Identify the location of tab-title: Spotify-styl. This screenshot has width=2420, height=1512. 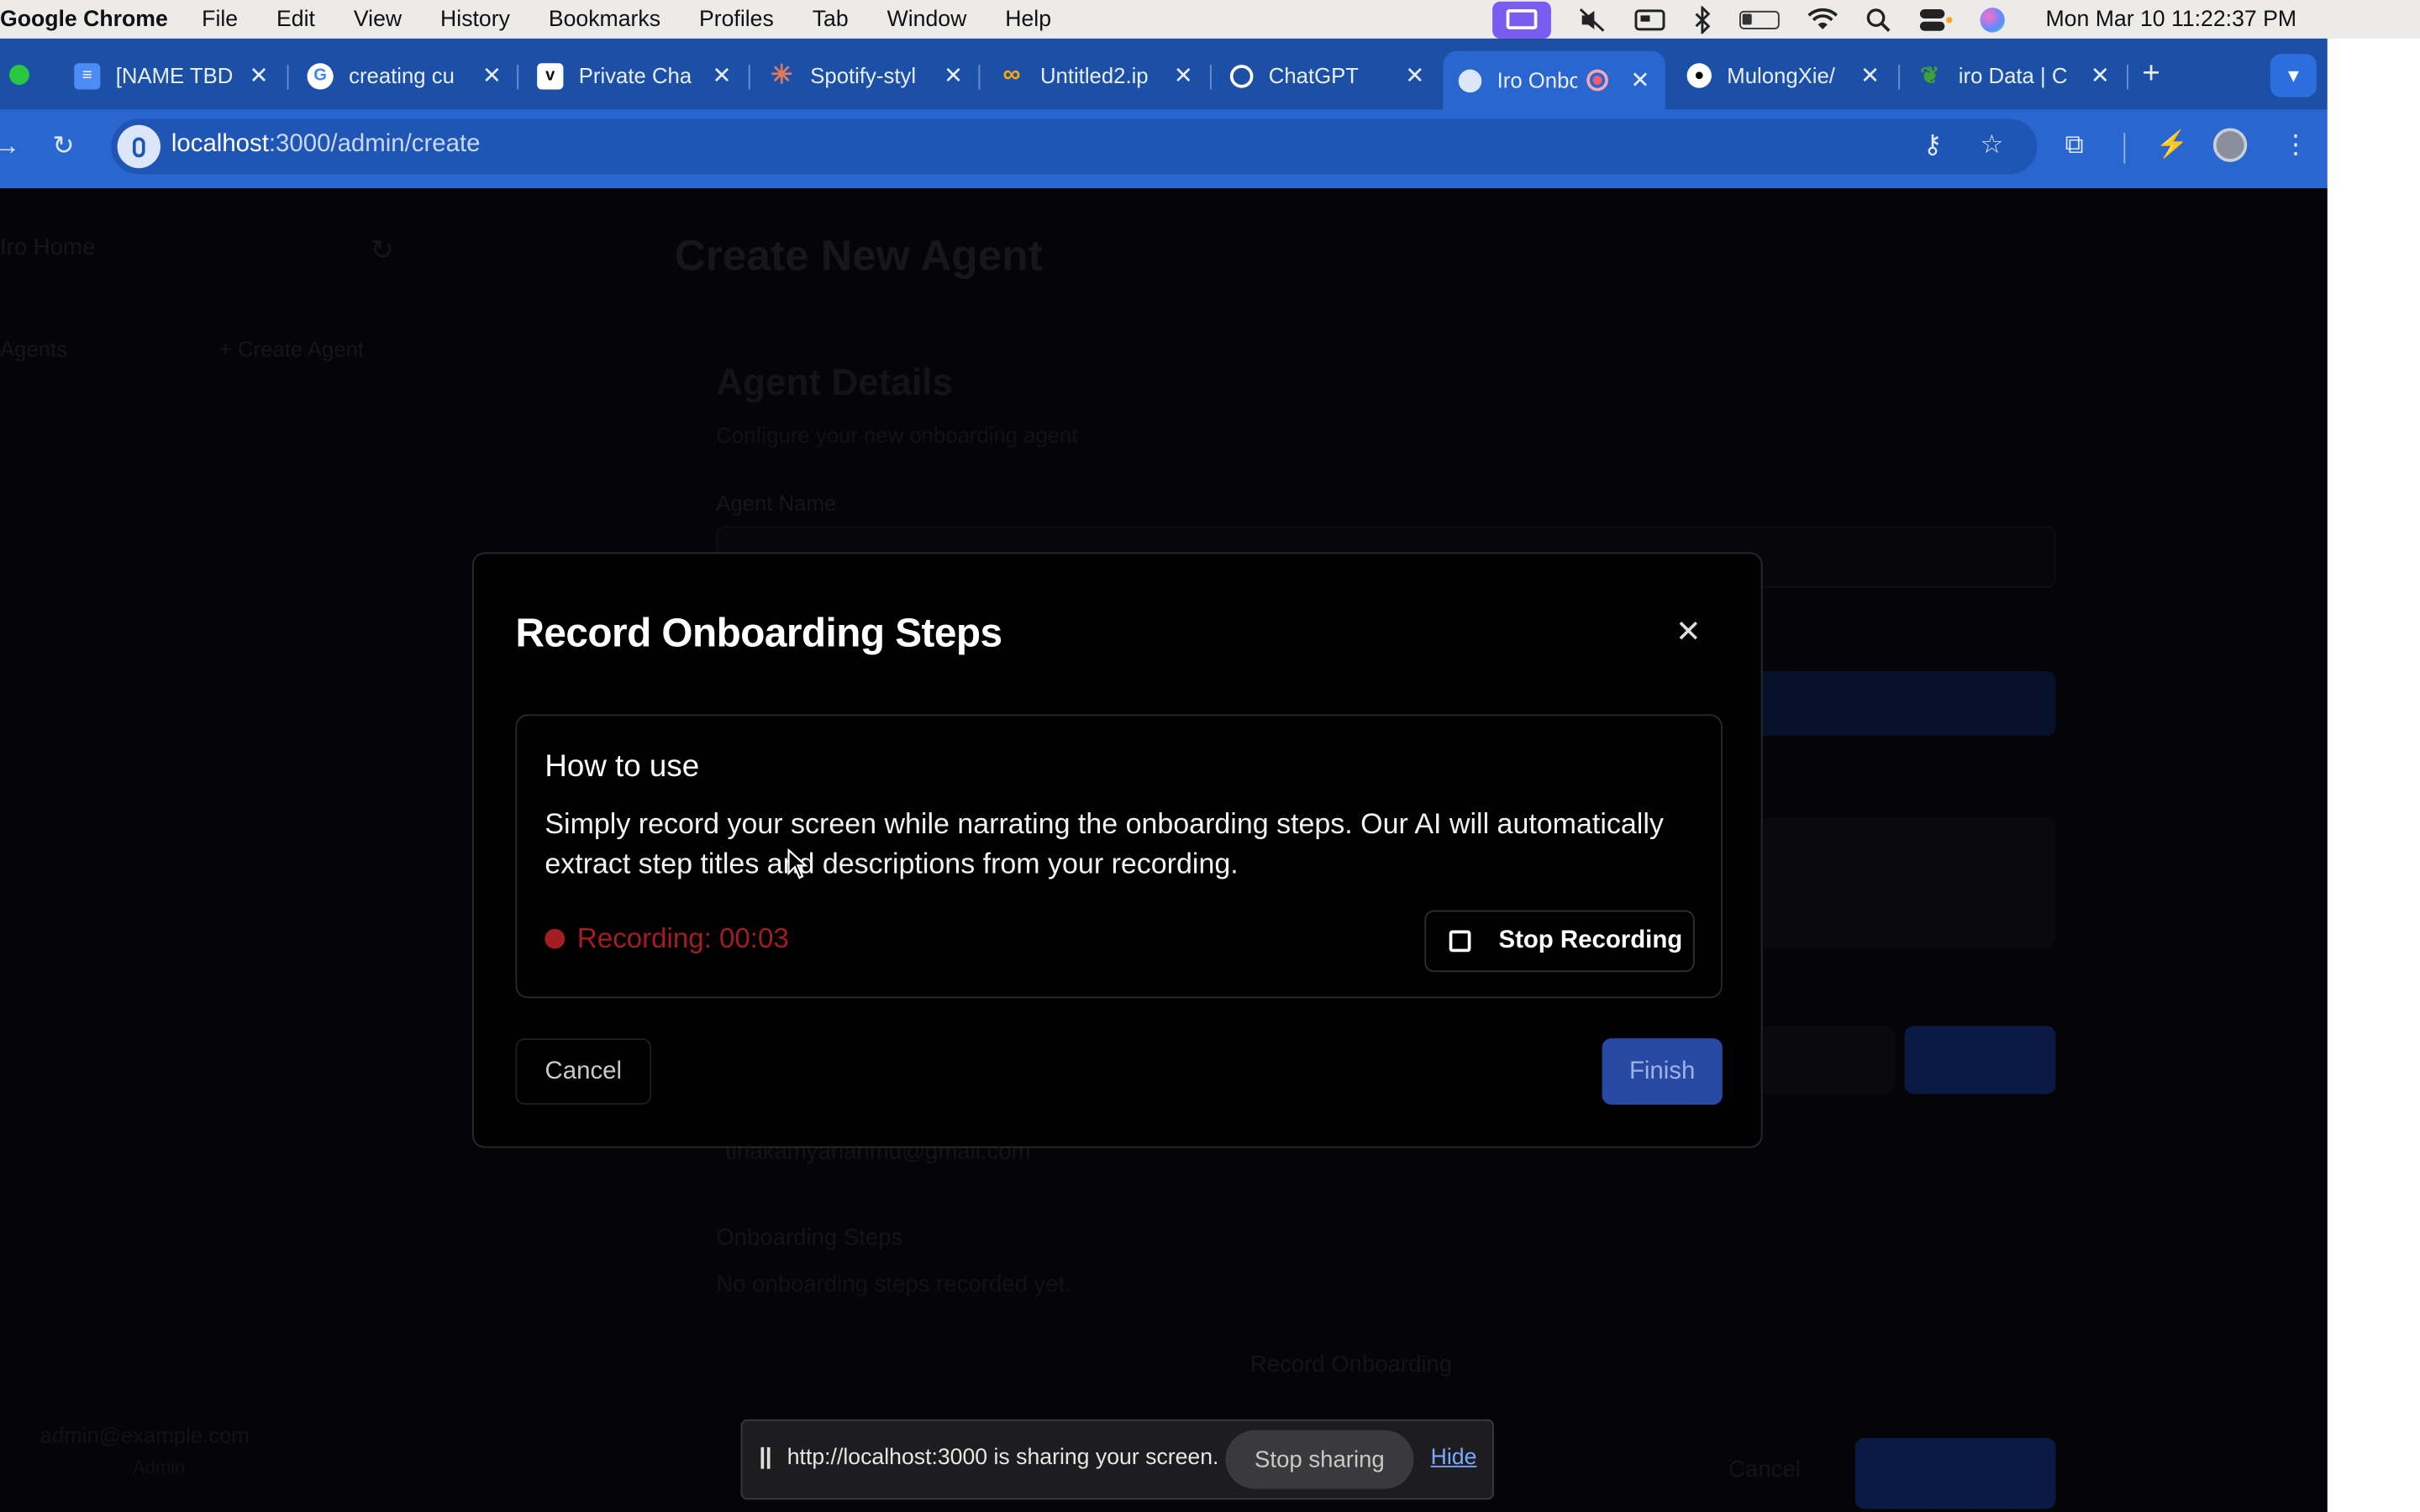
(864, 75).